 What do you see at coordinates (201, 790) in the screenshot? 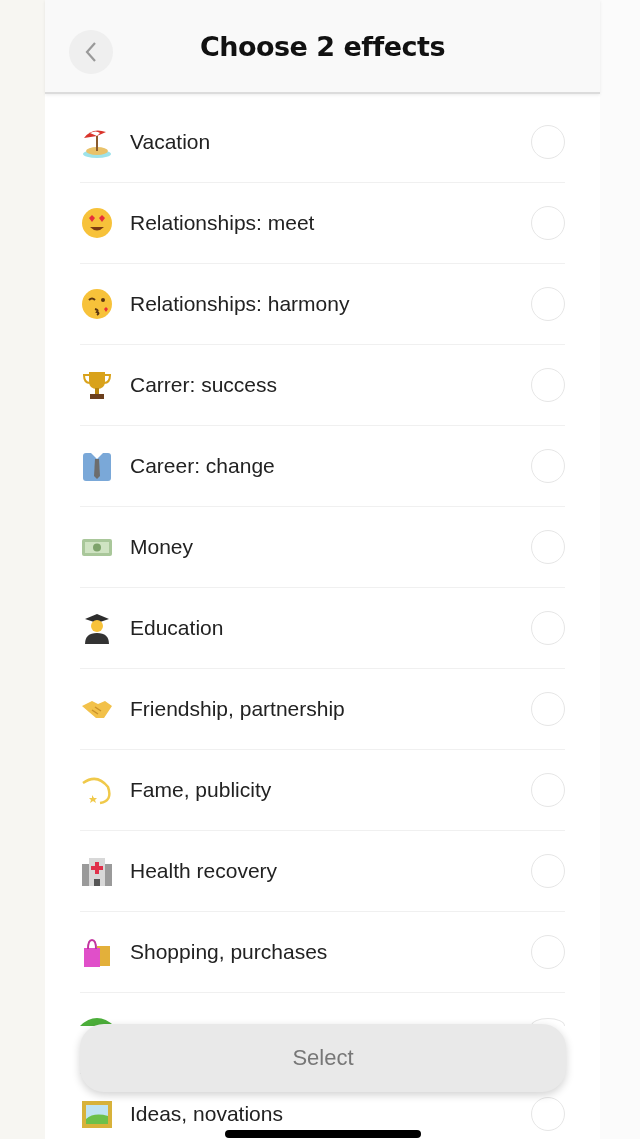
I see `effect-label: Fame, publicity` at bounding box center [201, 790].